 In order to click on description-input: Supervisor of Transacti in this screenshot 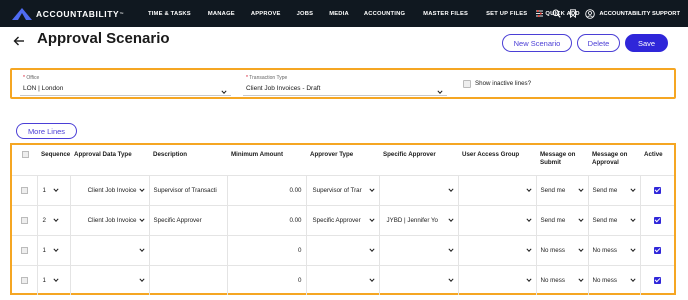, I will do `click(187, 189)`.